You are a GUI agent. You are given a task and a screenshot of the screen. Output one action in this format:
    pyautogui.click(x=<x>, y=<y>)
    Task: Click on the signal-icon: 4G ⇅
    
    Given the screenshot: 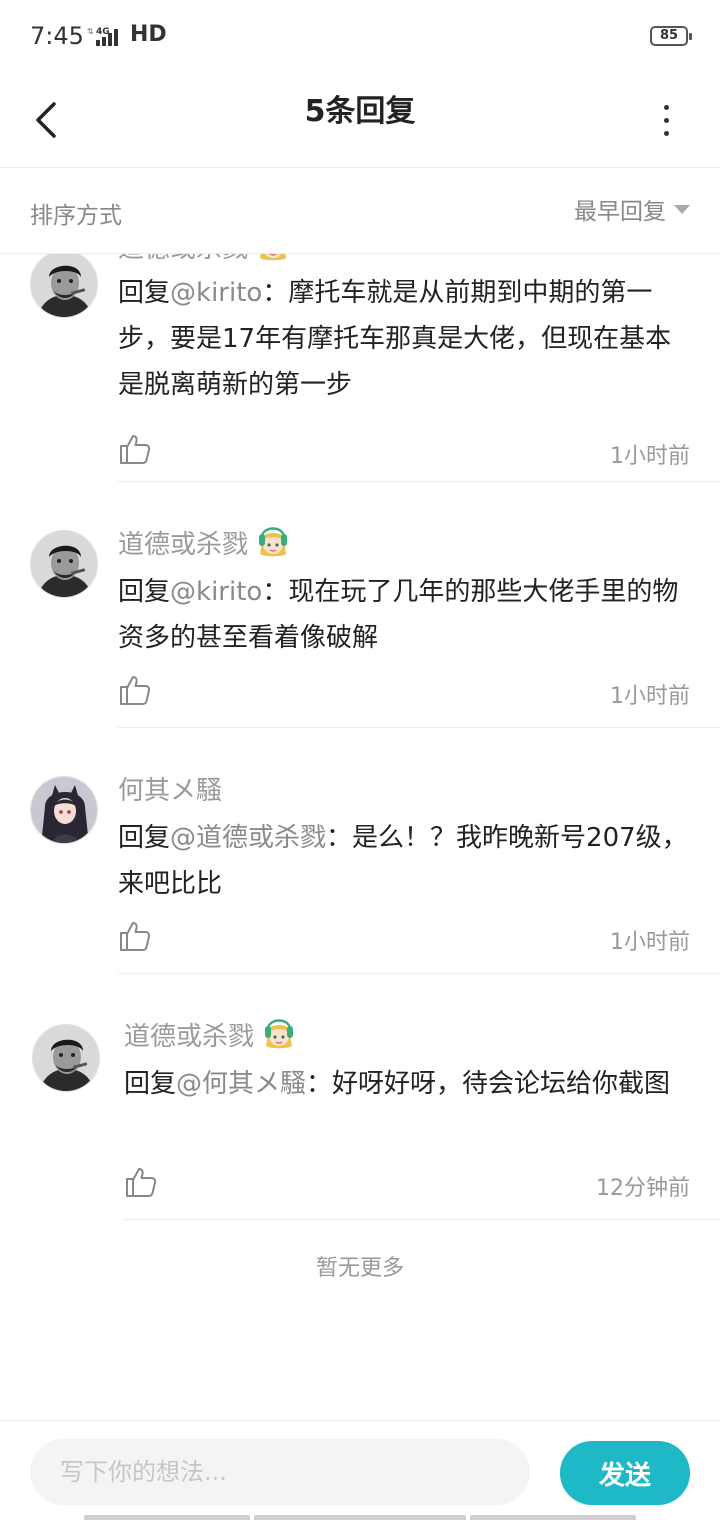 What is the action you would take?
    pyautogui.click(x=102, y=36)
    